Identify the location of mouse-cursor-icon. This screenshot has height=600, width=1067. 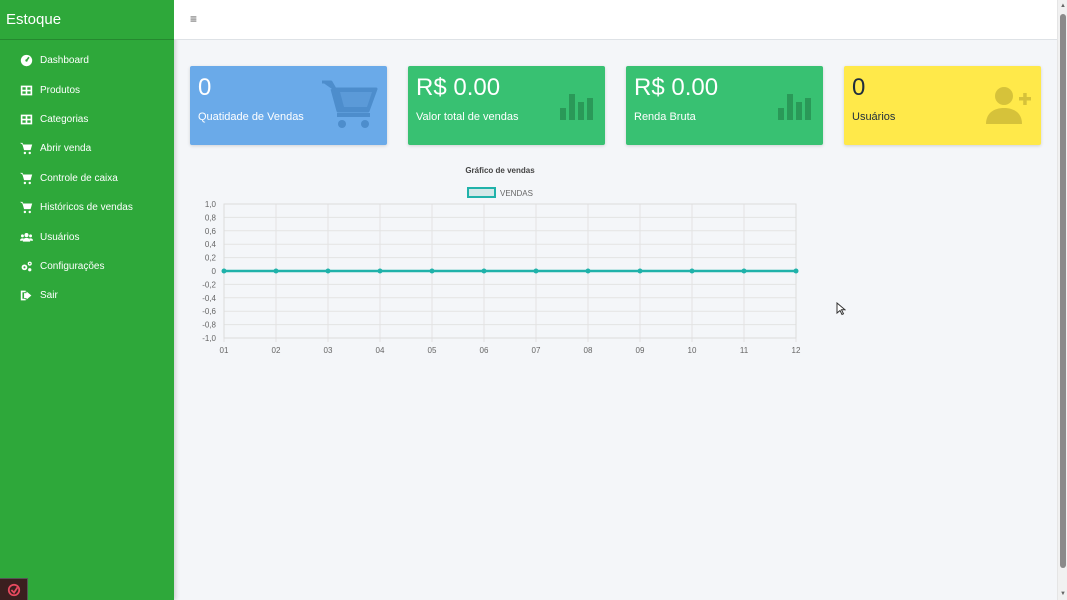
(841, 311).